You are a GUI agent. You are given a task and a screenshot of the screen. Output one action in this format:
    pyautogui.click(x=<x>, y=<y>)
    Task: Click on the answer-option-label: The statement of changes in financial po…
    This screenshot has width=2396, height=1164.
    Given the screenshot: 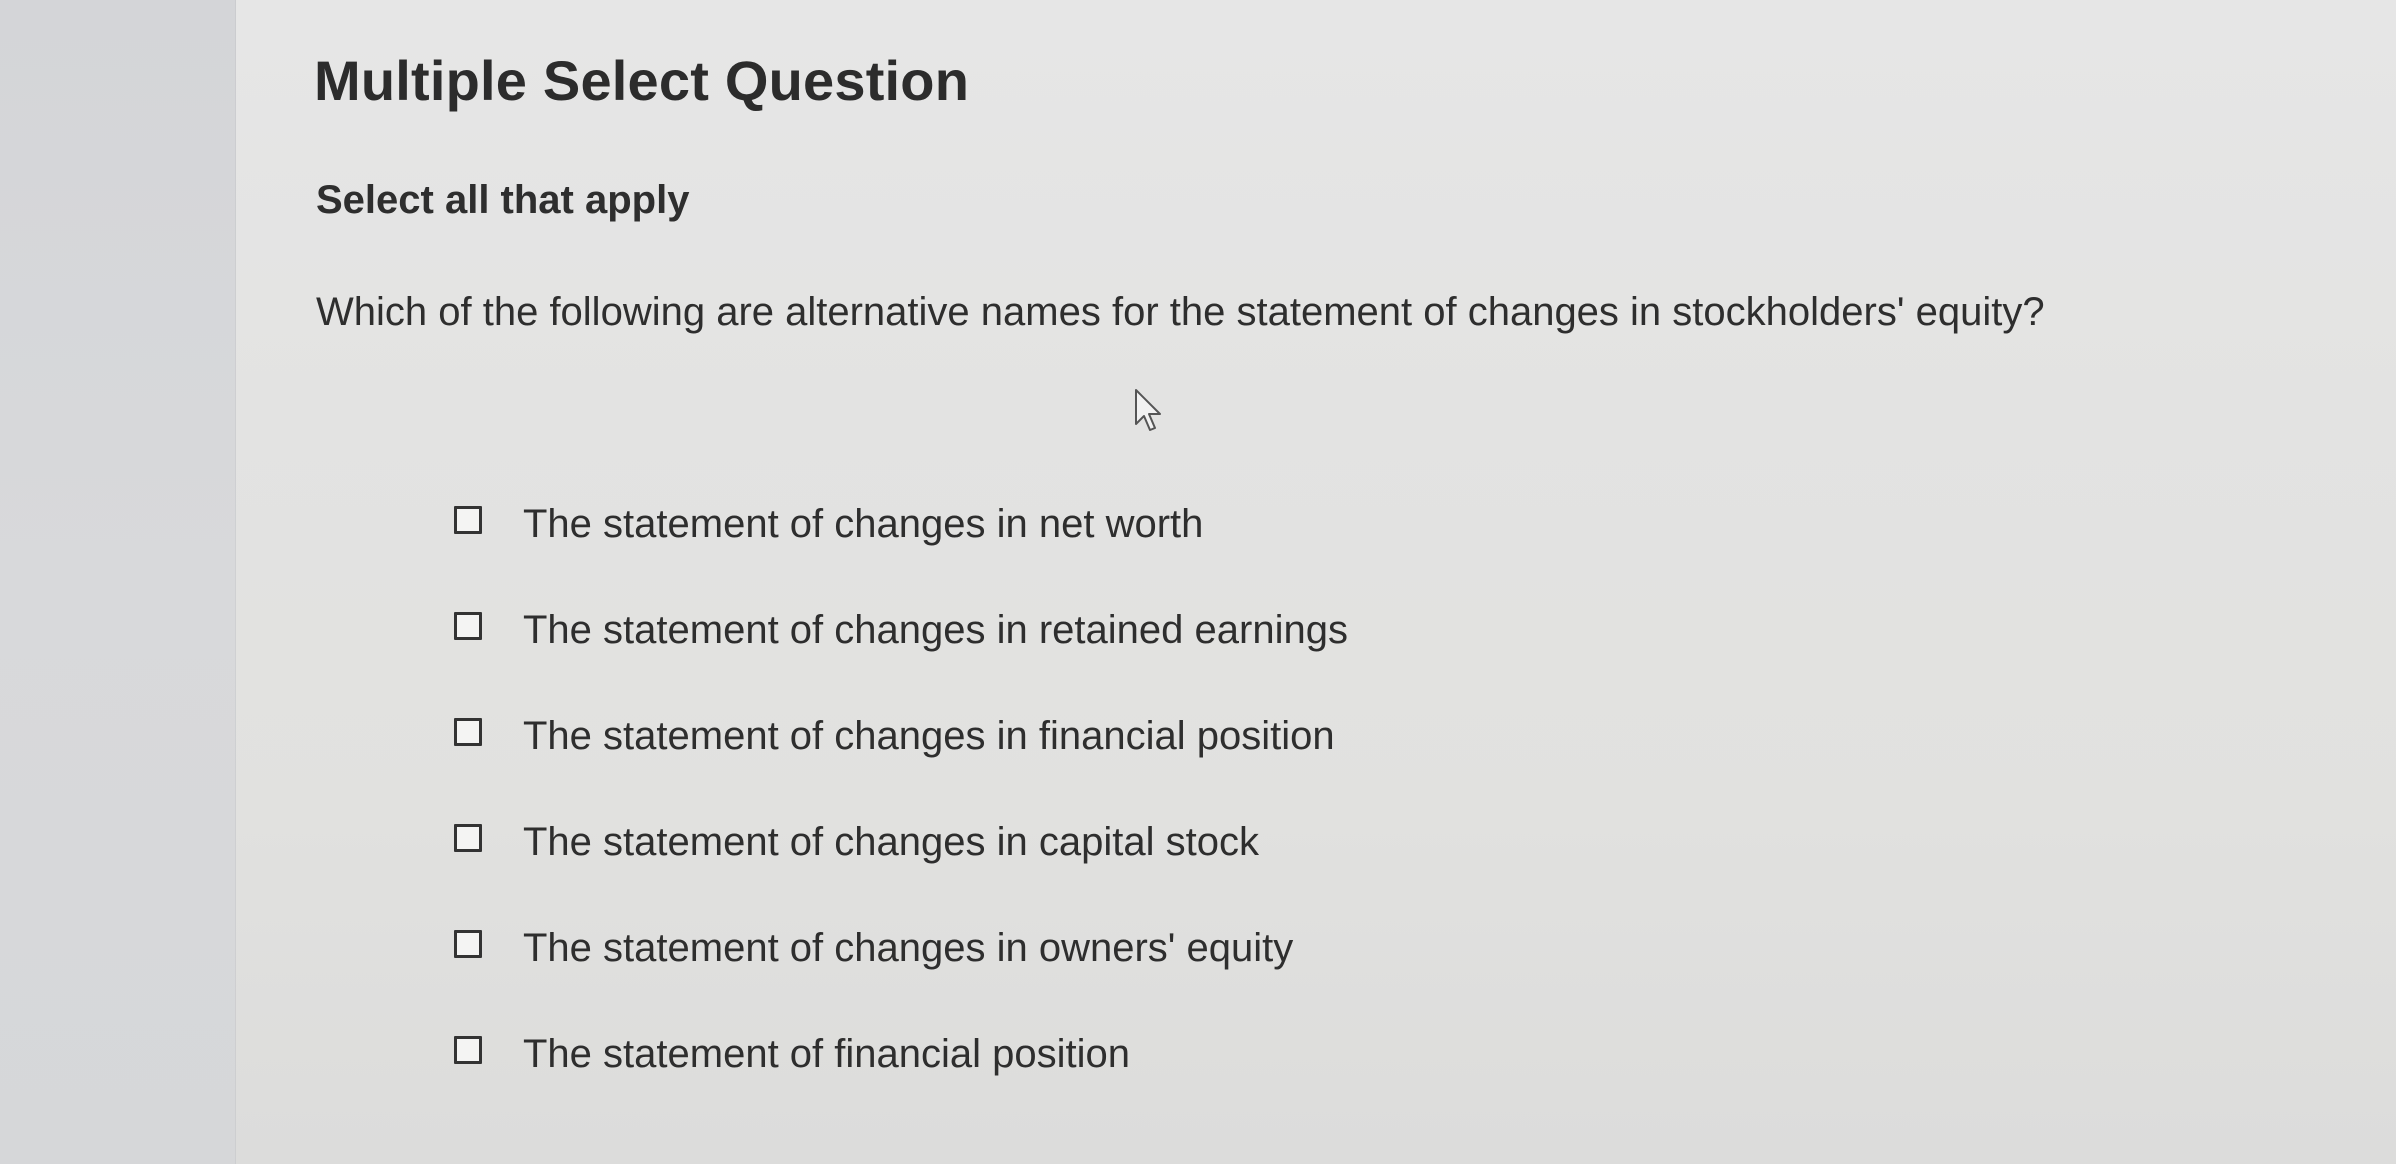 What is the action you would take?
    pyautogui.click(x=929, y=736)
    